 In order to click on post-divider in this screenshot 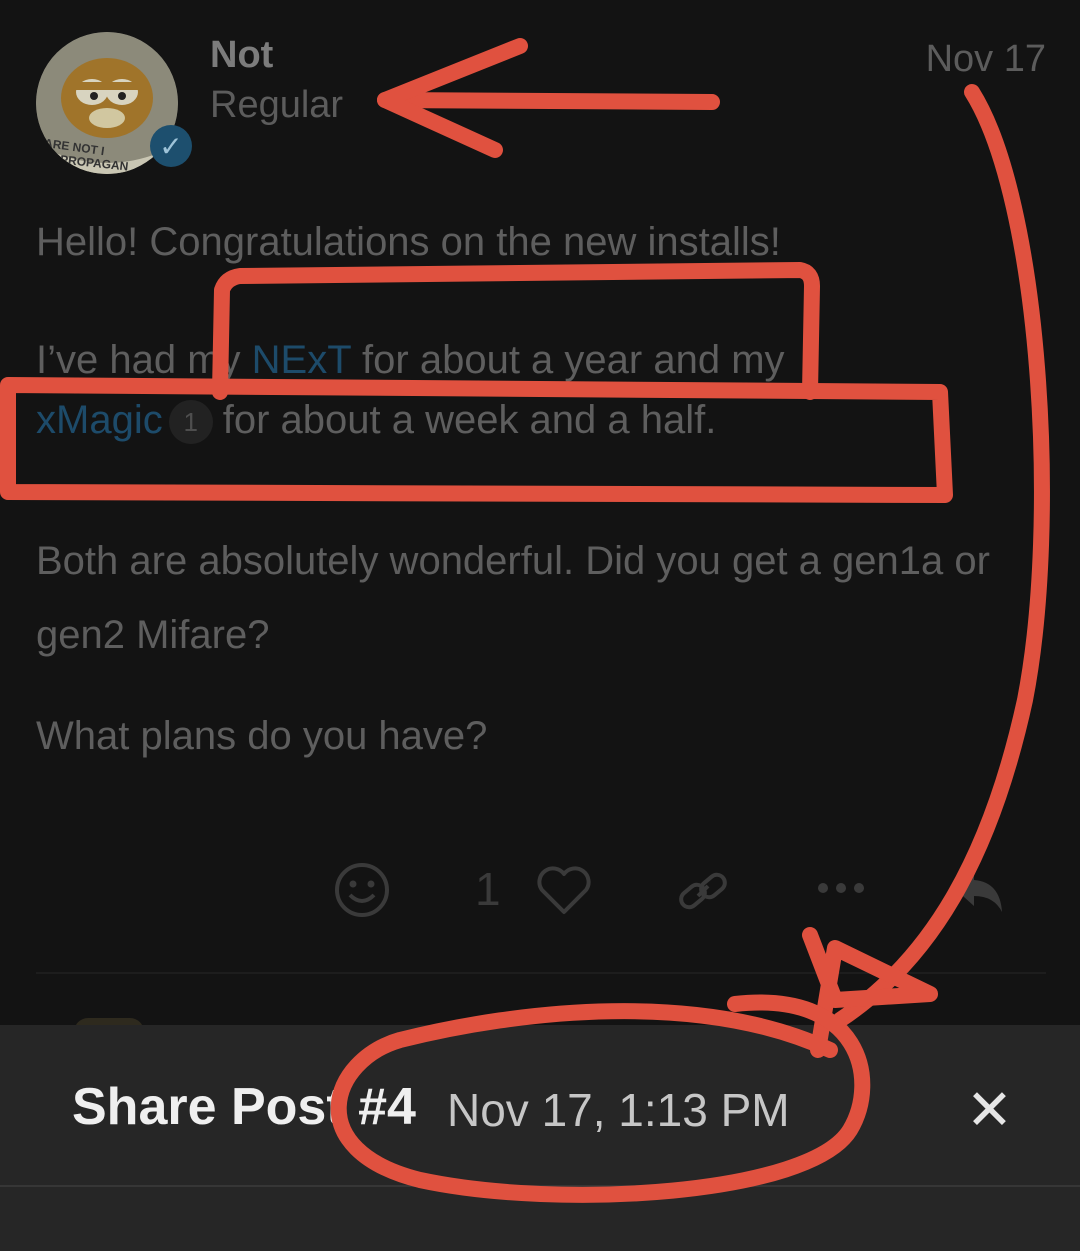, I will do `click(541, 973)`.